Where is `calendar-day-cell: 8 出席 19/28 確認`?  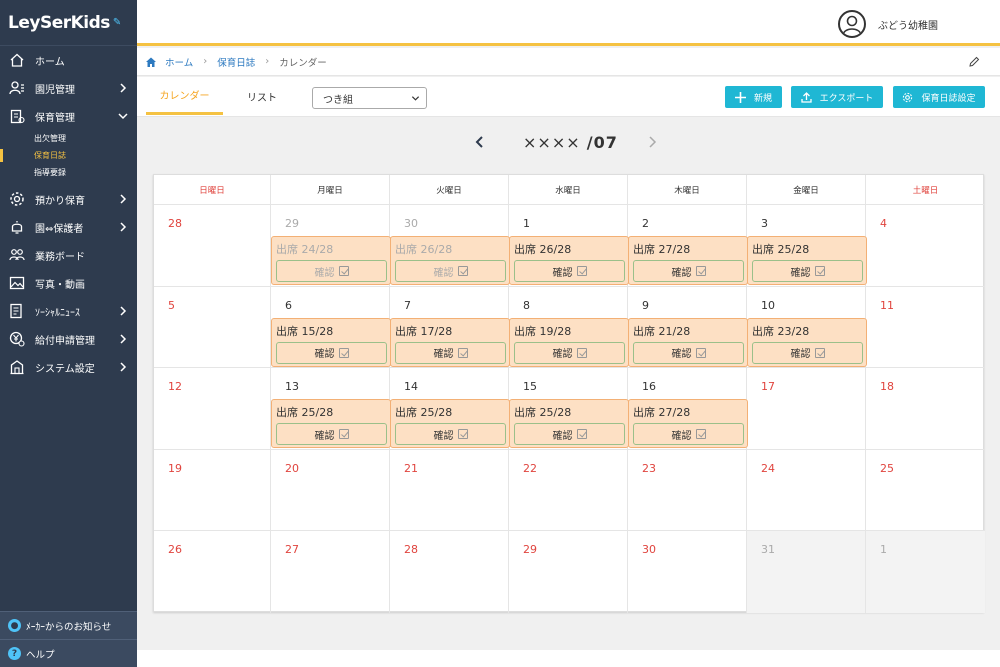
calendar-day-cell: 8 出席 19/28 確認 is located at coordinates (569, 327).